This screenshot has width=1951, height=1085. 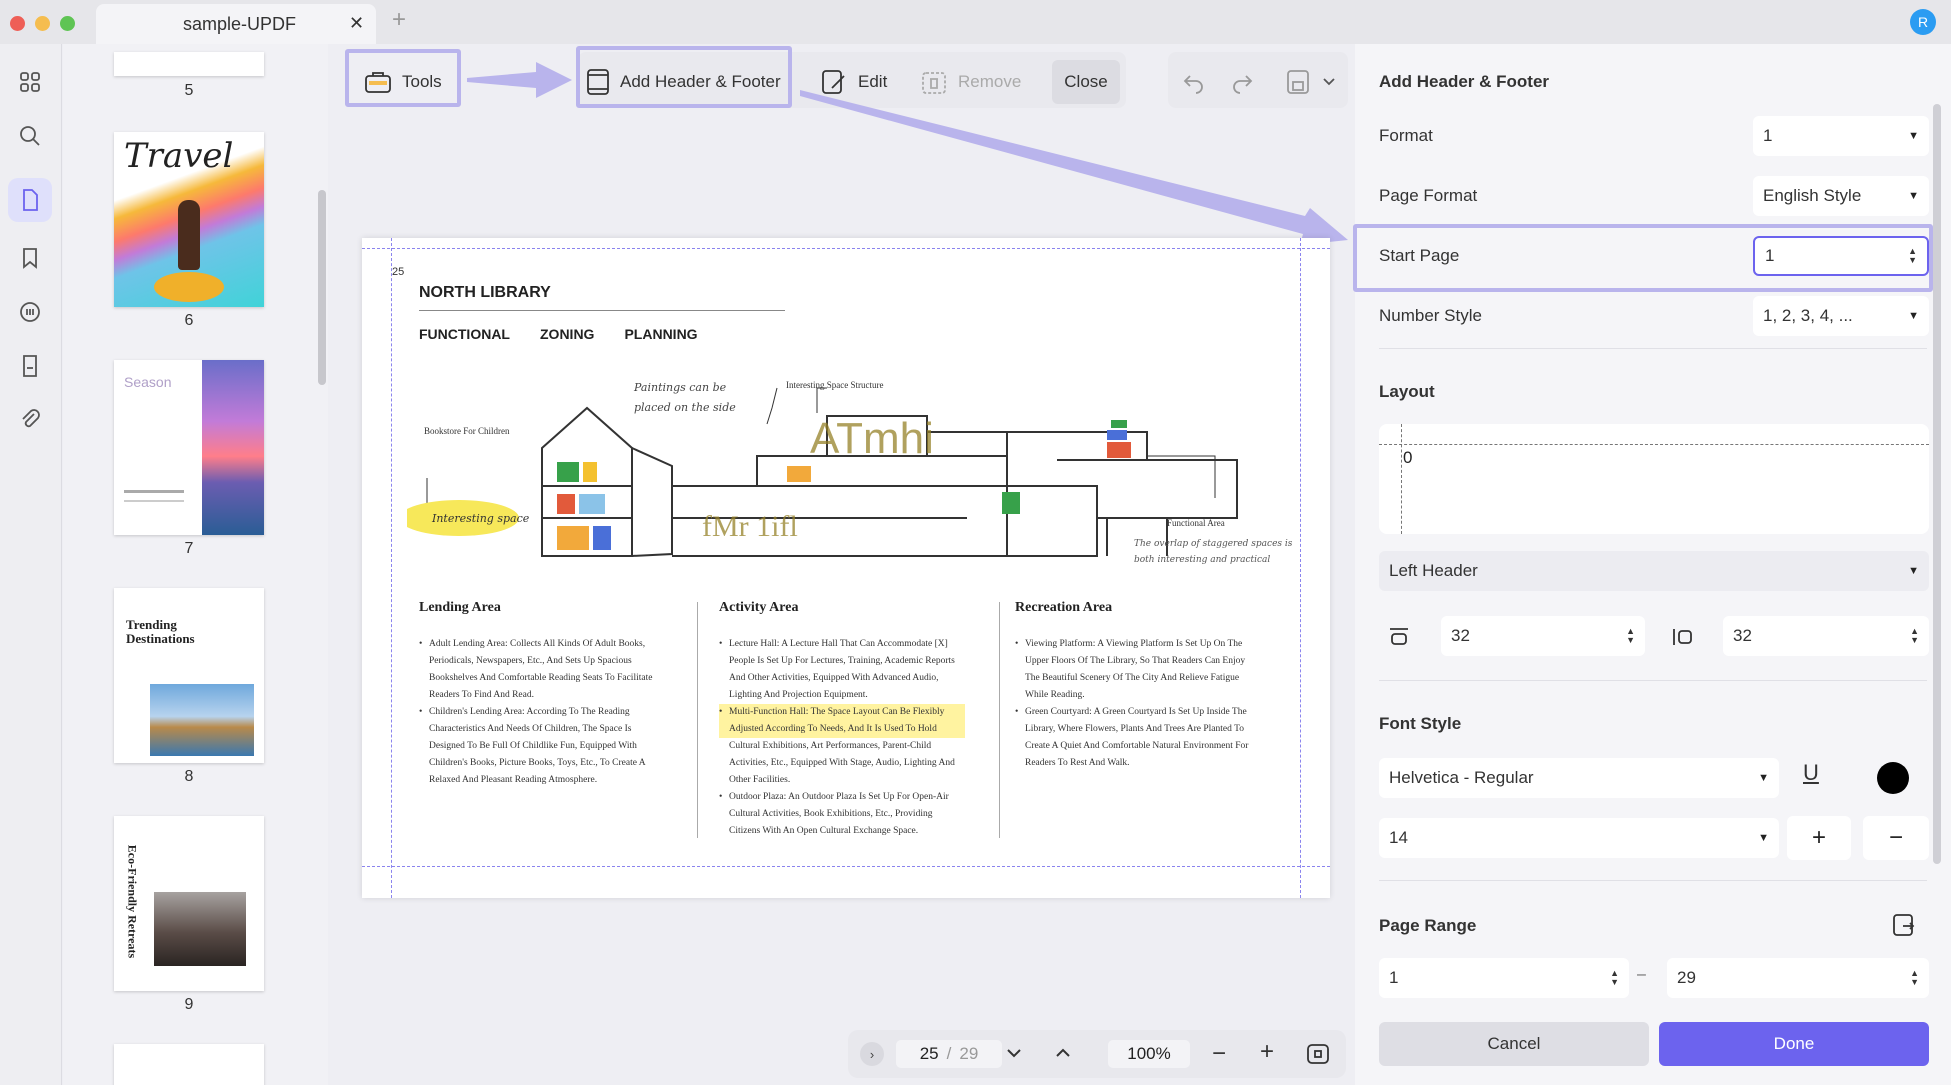 I want to click on page-input: 25 / 29, so click(x=949, y=1054).